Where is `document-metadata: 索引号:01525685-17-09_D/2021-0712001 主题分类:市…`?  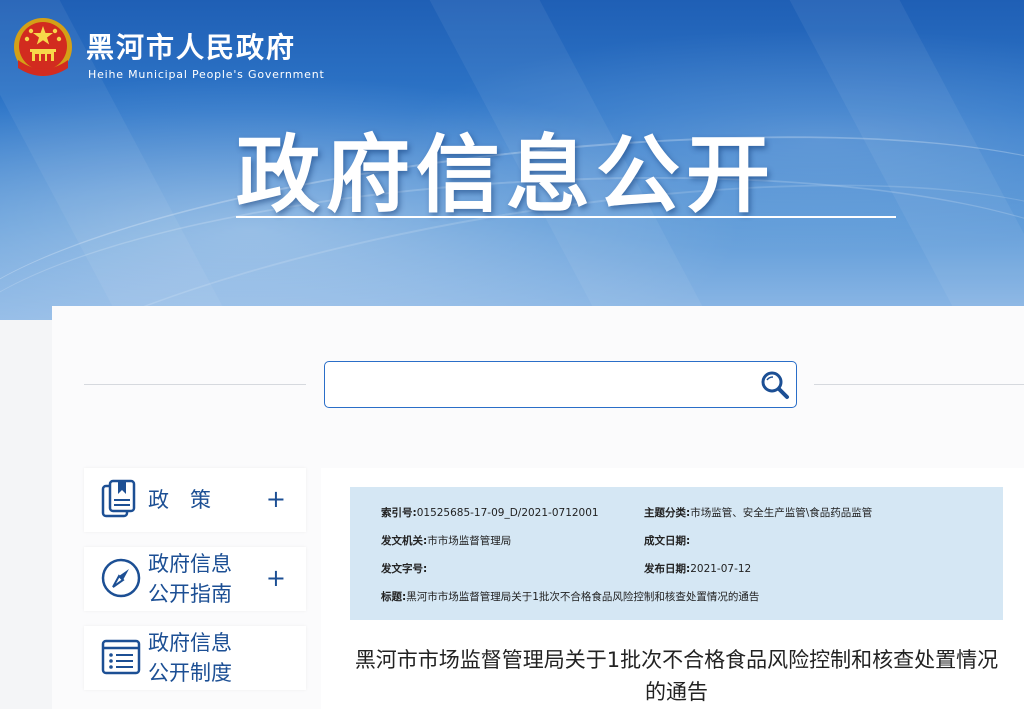 document-metadata: 索引号:01525685-17-09_D/2021-0712001 主题分类:市… is located at coordinates (676, 553).